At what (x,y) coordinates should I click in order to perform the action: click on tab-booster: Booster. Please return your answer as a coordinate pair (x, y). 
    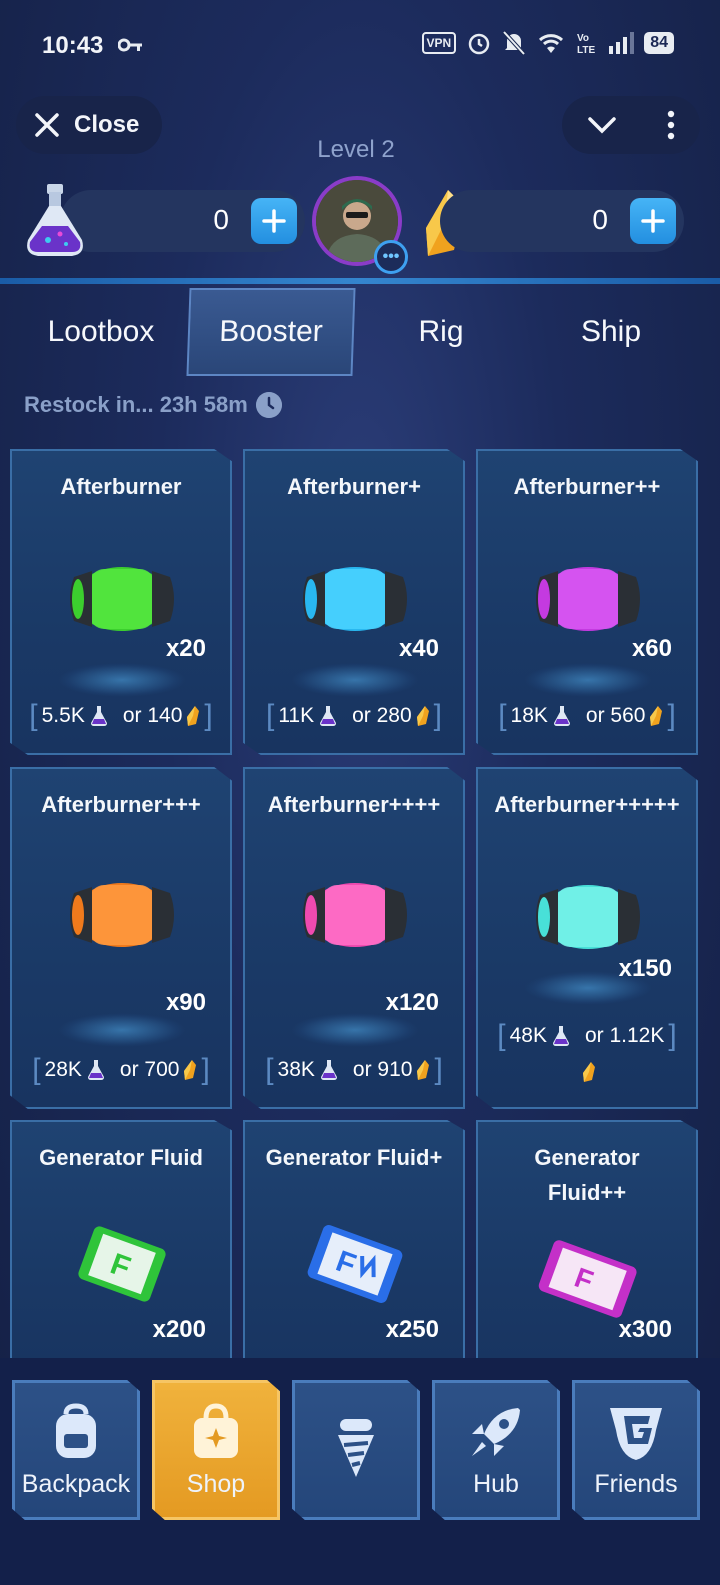
    Looking at the image, I should click on (271, 332).